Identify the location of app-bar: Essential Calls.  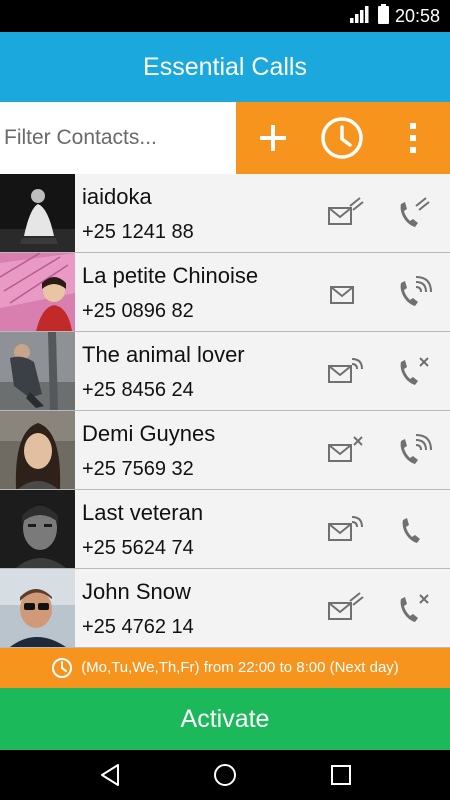
(225, 67).